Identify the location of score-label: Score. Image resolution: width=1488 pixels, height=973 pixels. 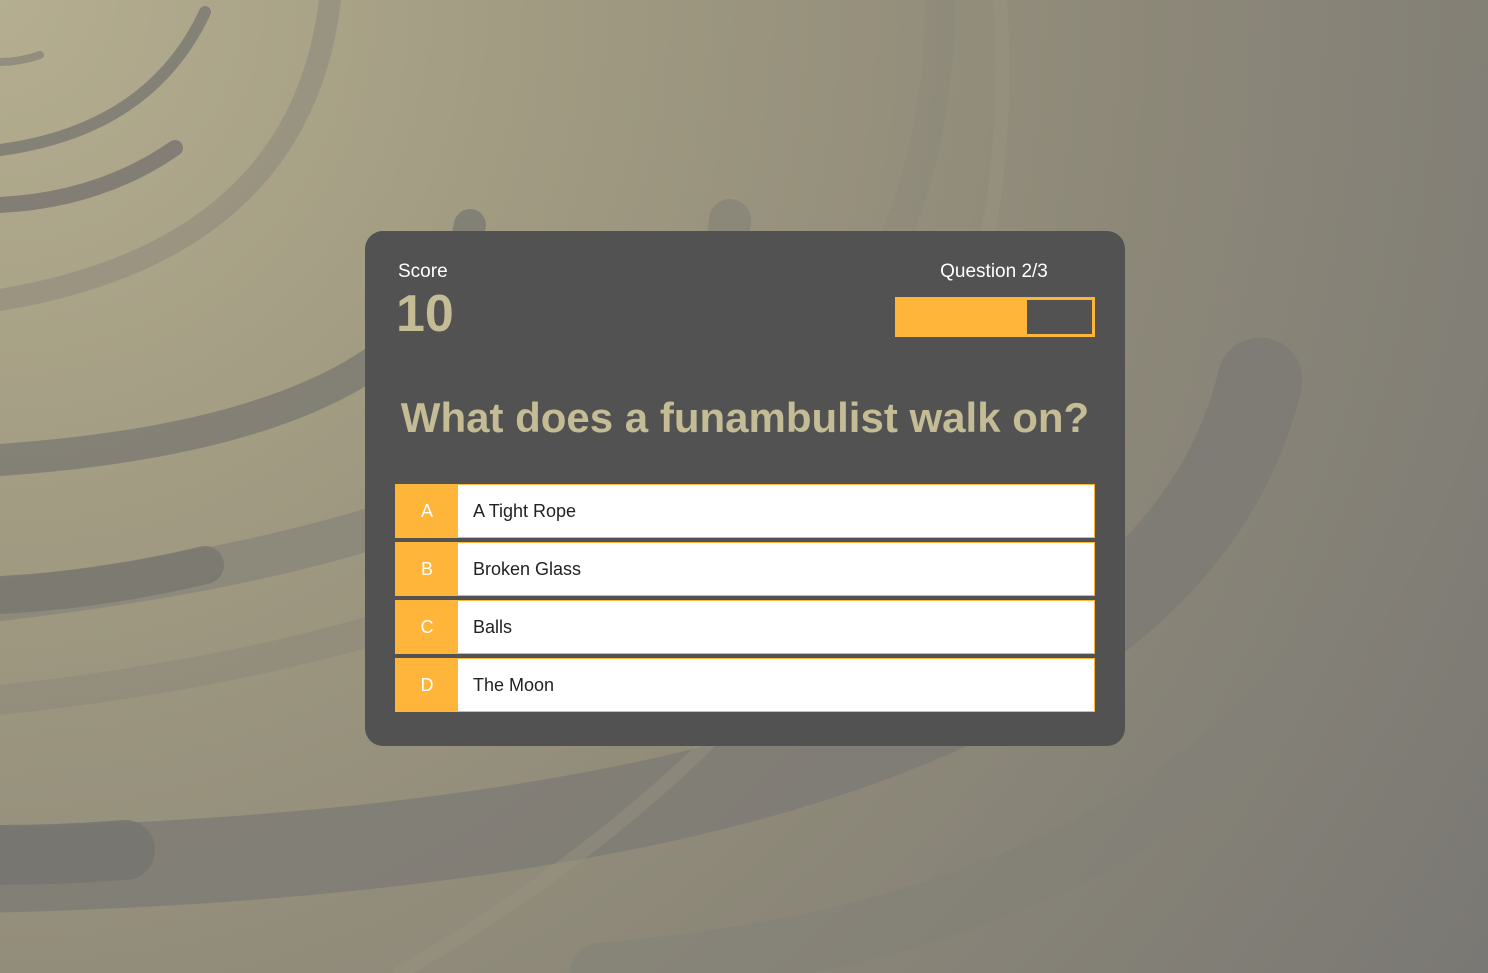
(423, 271).